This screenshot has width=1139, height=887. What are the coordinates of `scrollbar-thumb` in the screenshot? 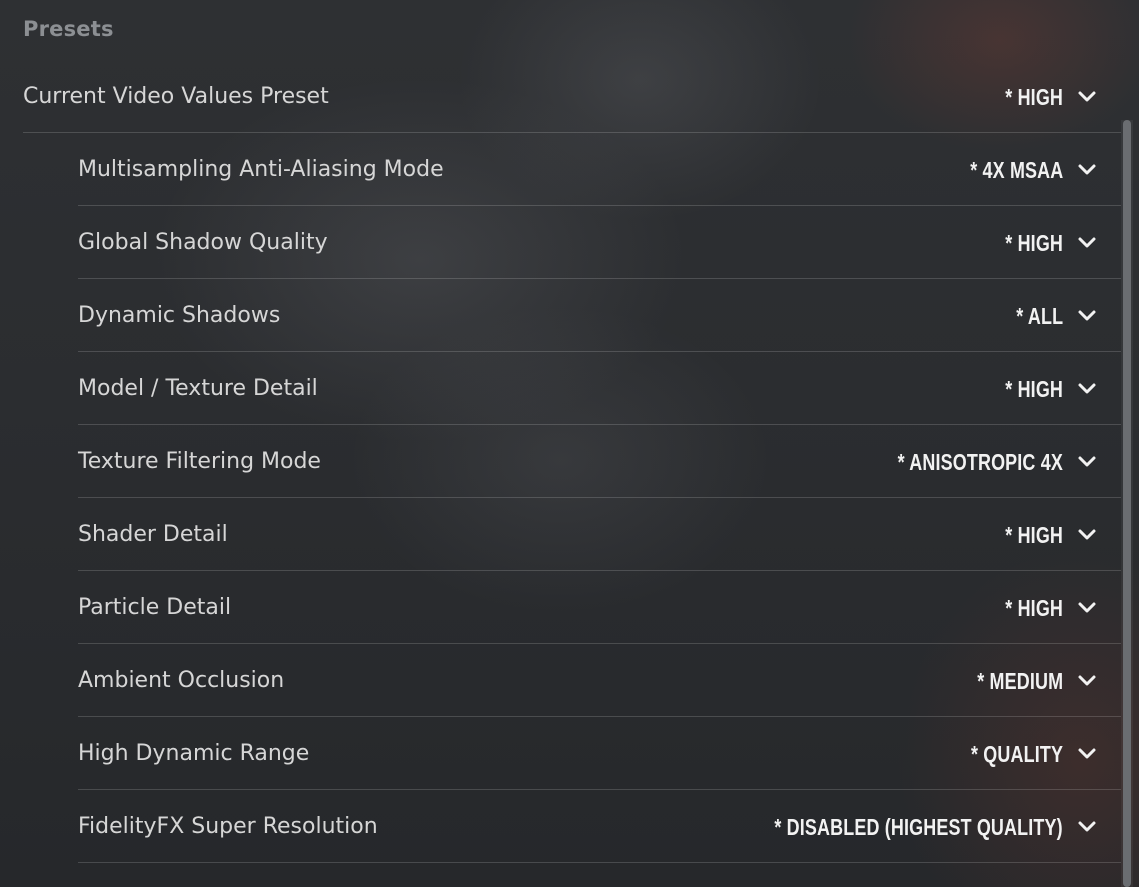 It's located at (1127, 503).